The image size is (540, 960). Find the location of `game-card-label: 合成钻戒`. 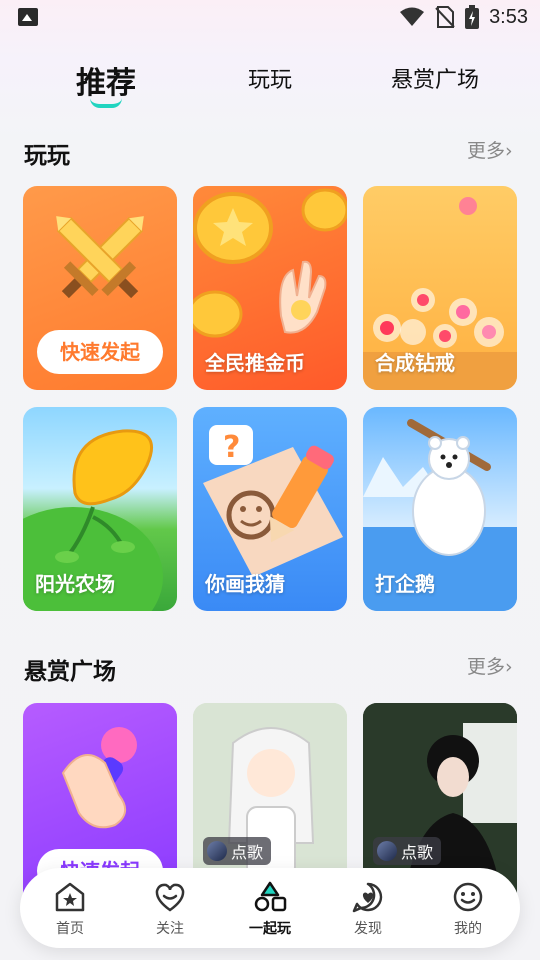

game-card-label: 合成钻戒 is located at coordinates (415, 363).